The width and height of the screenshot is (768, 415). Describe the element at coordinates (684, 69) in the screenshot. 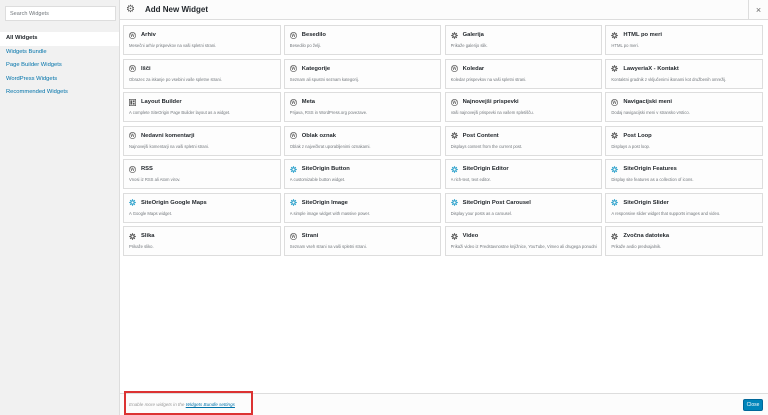

I see `widget-card-header: LawyeriaX - Kontakt` at that location.